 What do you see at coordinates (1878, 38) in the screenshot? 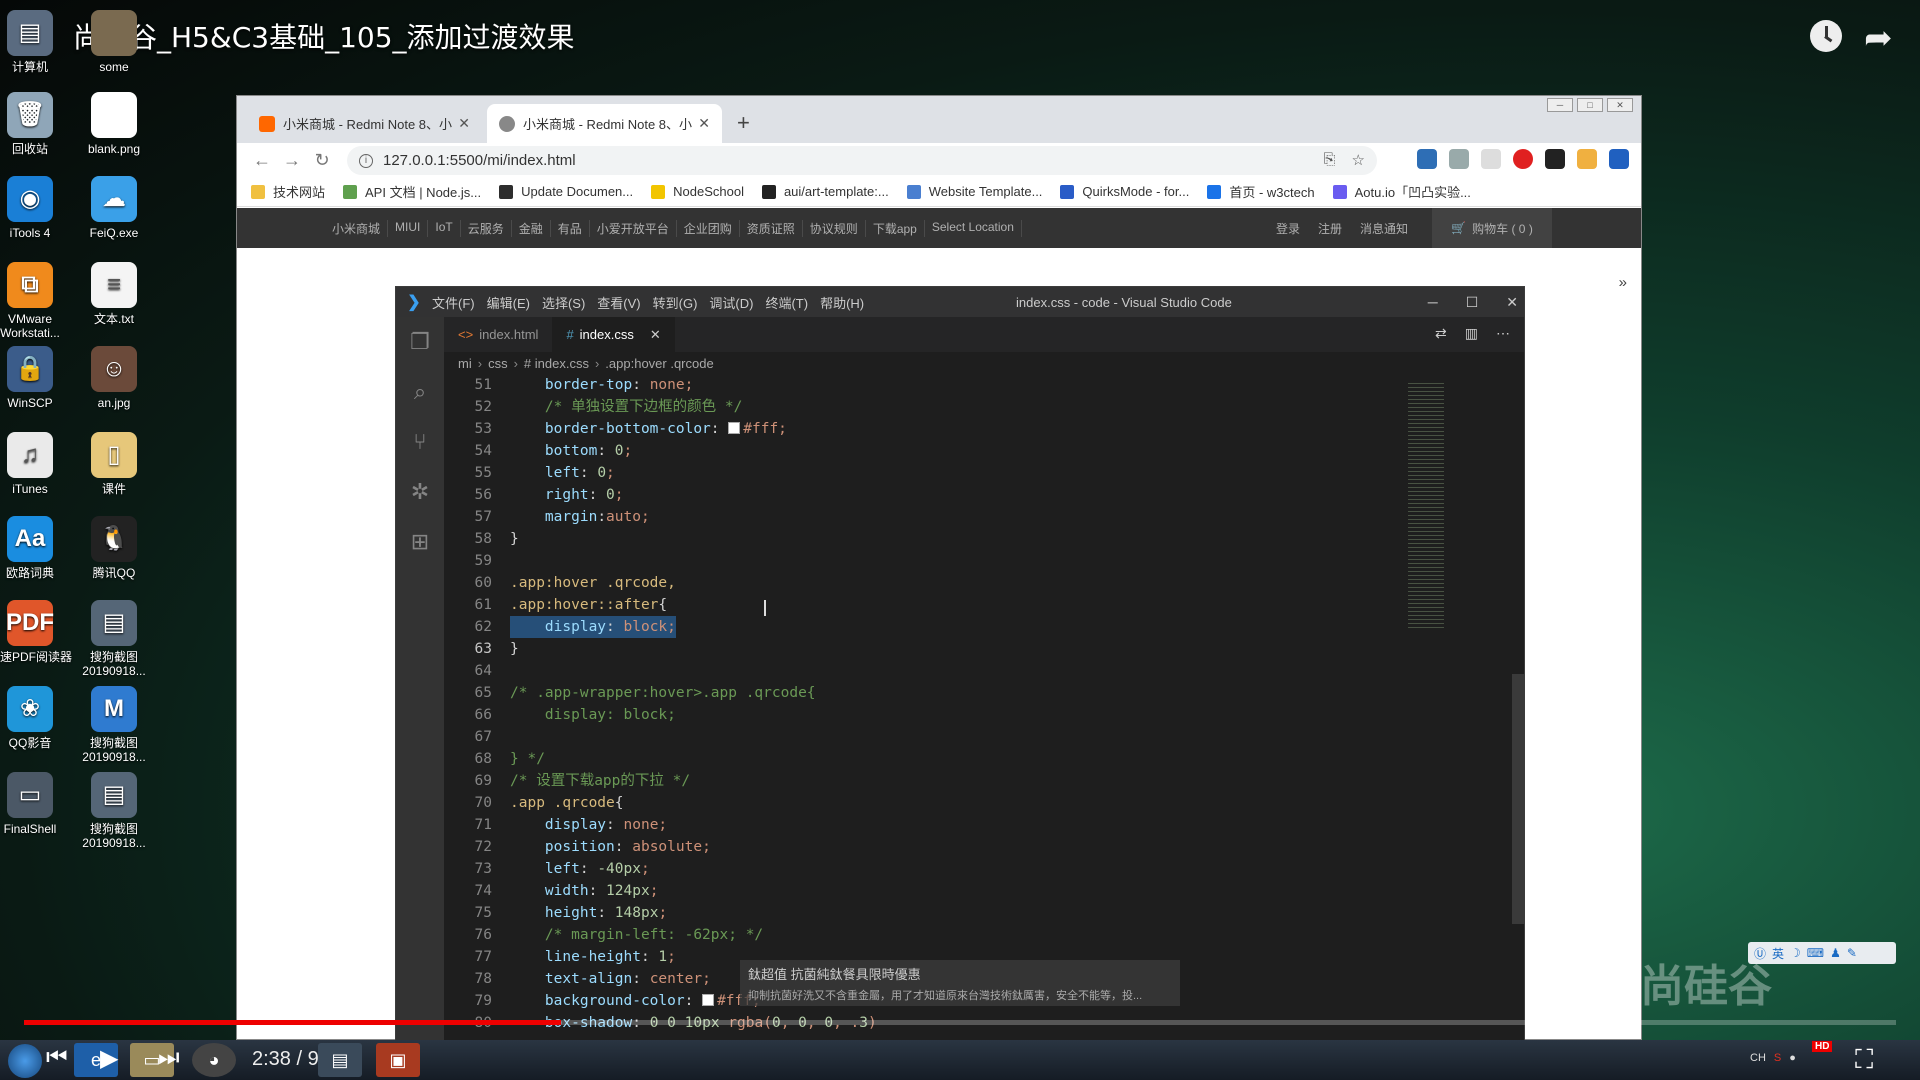
I see `share-icon: ➦` at bounding box center [1878, 38].